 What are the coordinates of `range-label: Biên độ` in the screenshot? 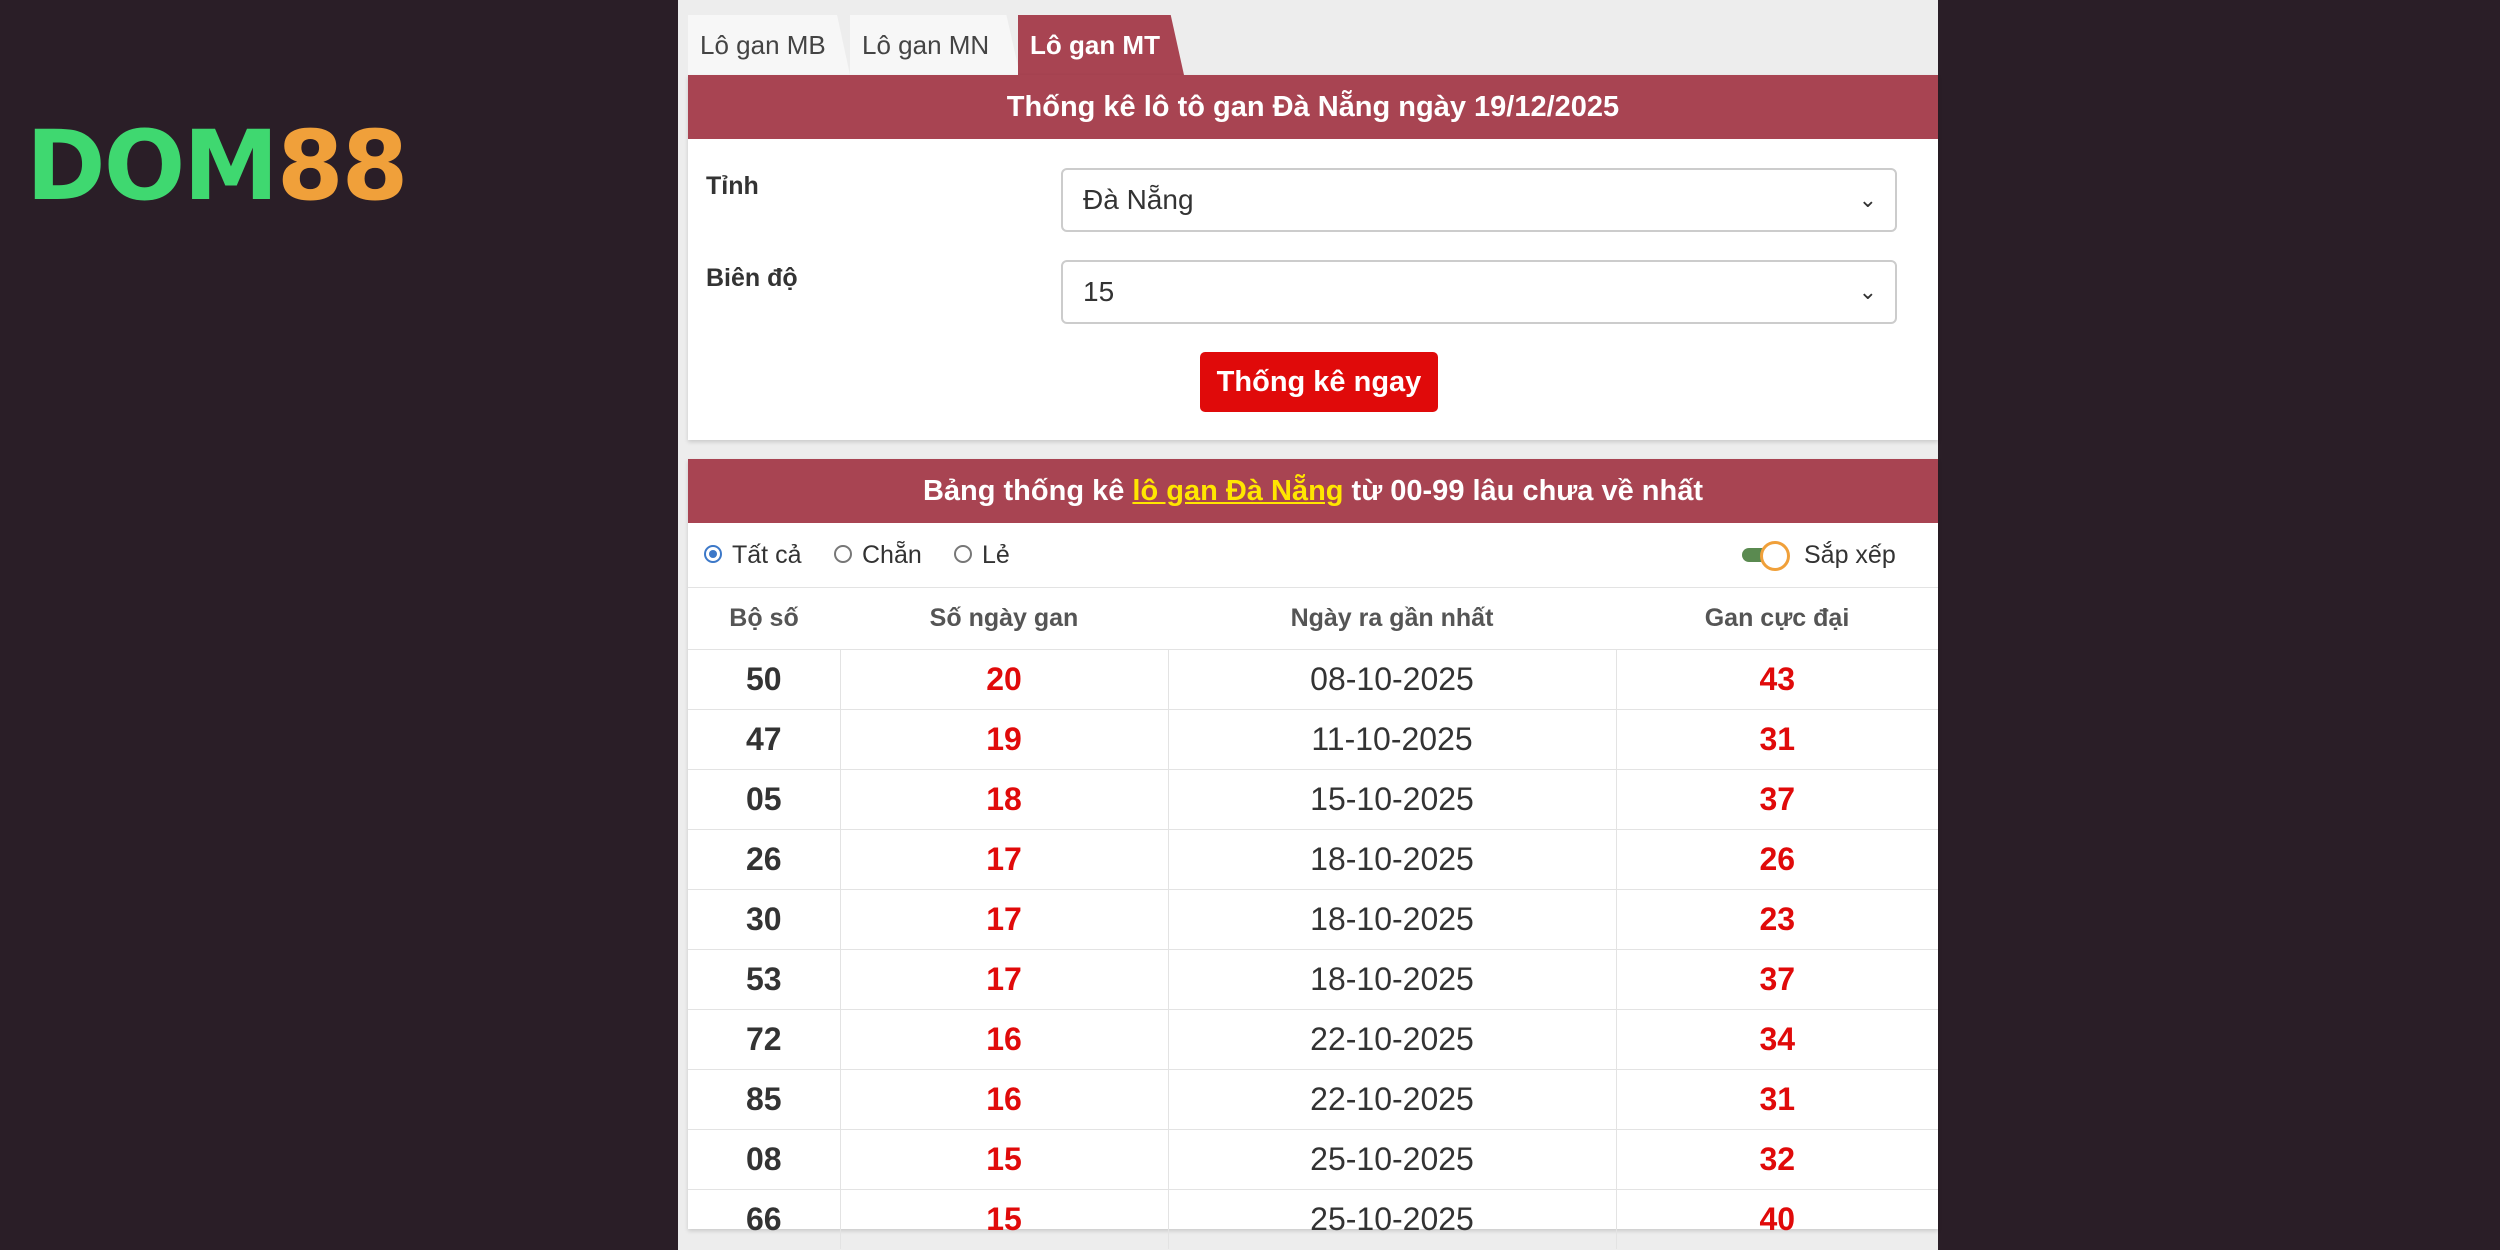 It's located at (752, 278).